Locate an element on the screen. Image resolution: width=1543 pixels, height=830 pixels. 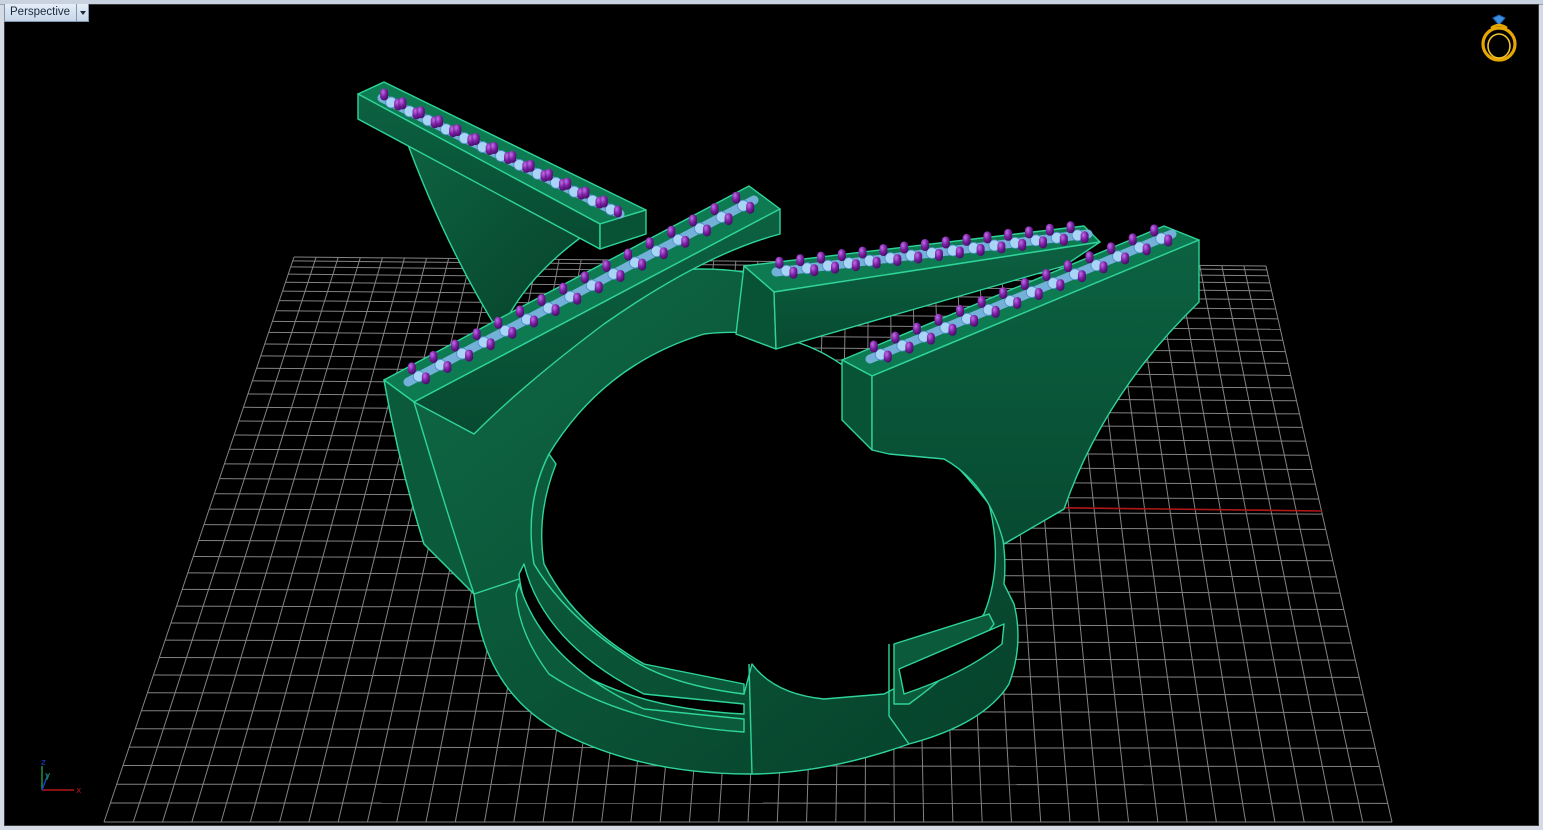
viewport-tab: Perspective is located at coordinates (47, 13).